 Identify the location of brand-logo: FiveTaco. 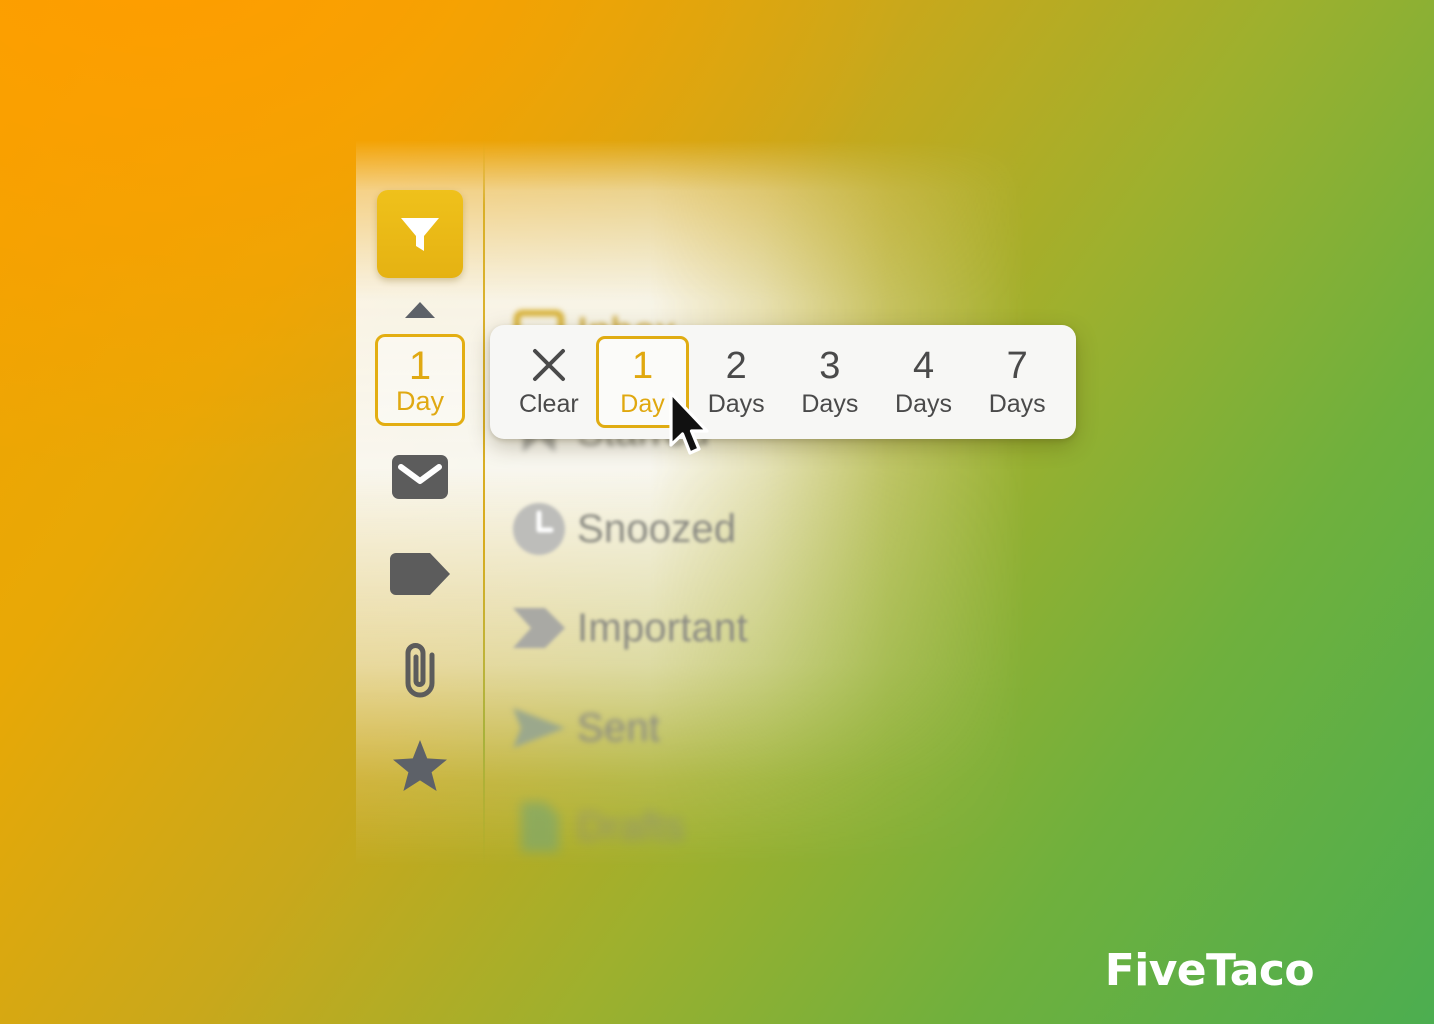
(1209, 970).